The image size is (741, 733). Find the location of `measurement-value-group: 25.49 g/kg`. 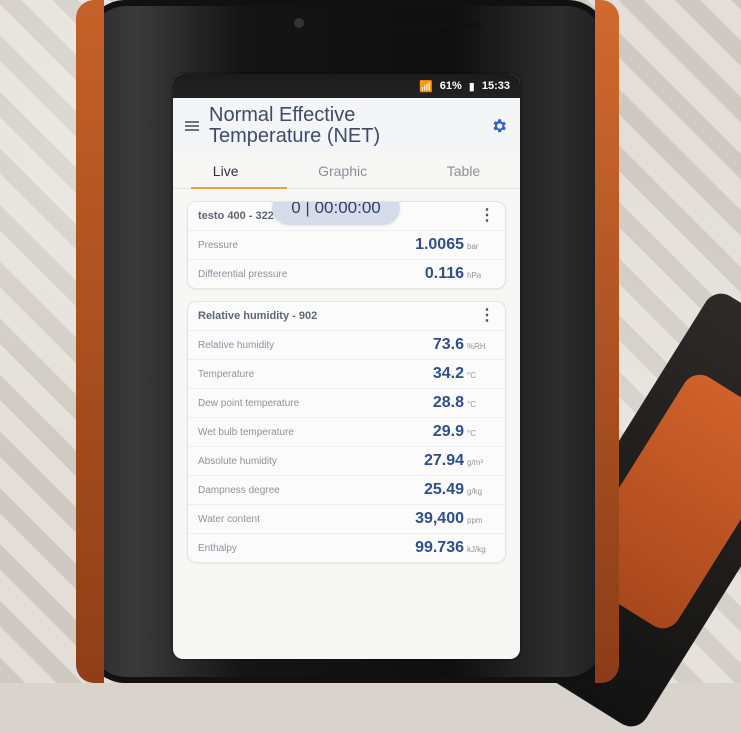

measurement-value-group: 25.49 g/kg is located at coordinates (459, 490).